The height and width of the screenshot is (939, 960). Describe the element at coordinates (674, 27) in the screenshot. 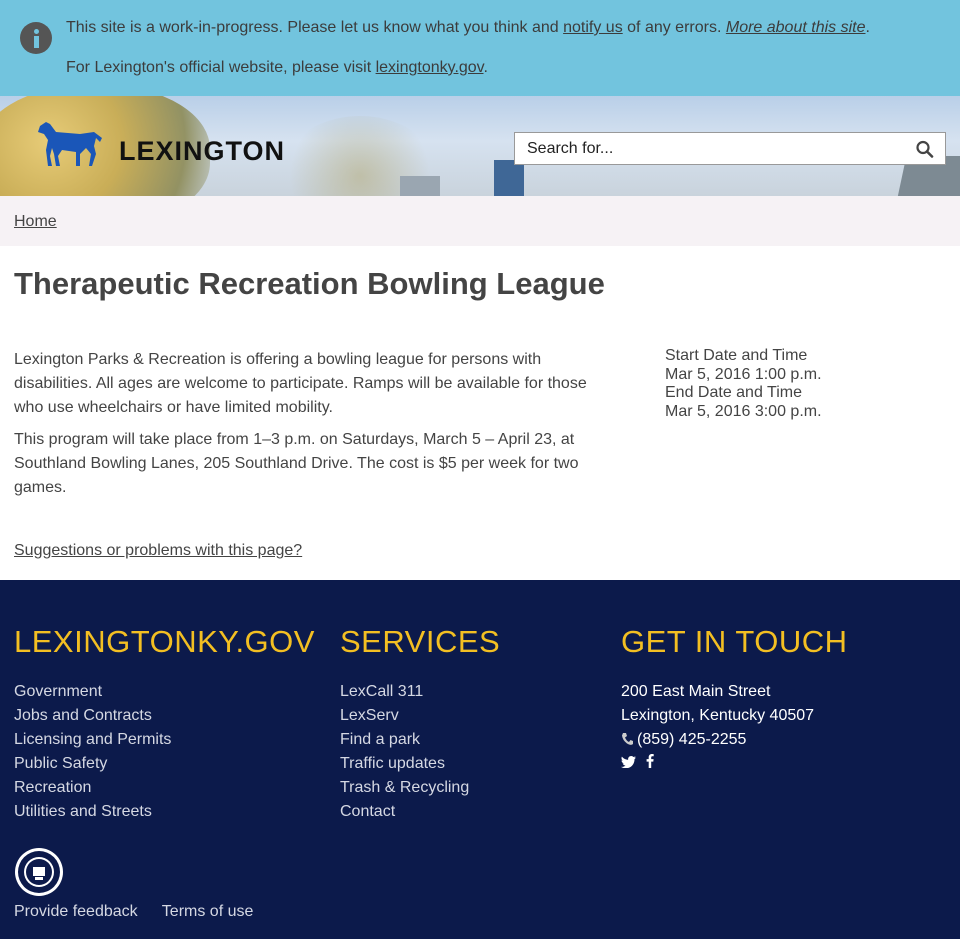

I see `alert-text: of any errors.` at that location.